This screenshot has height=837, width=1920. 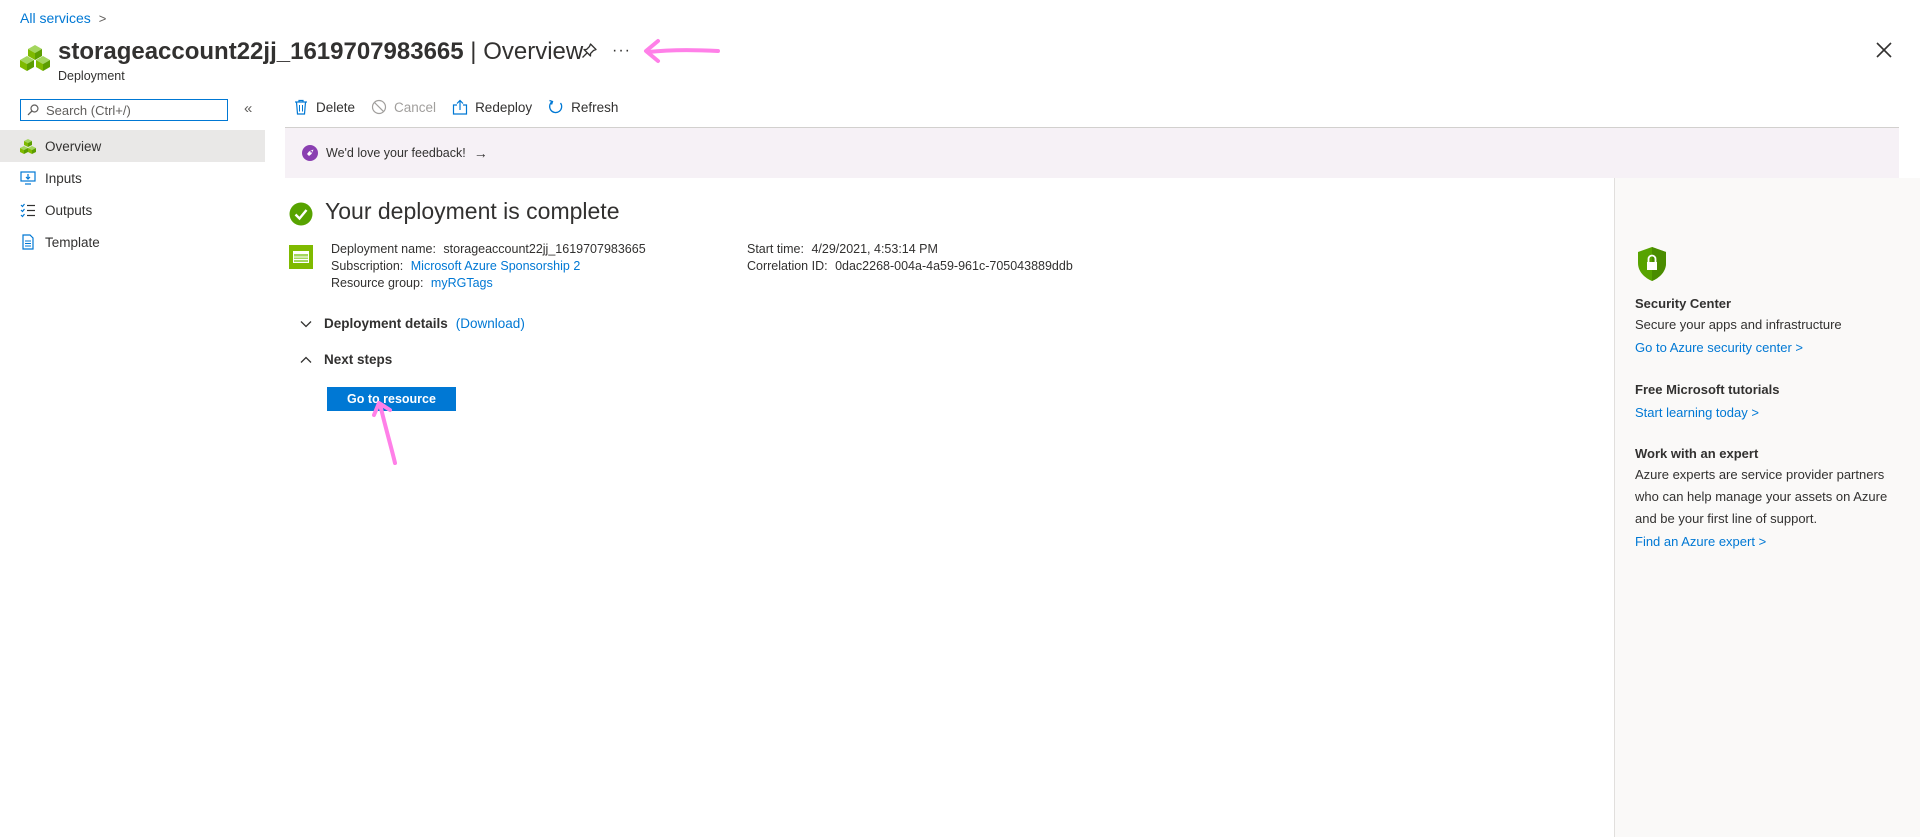 What do you see at coordinates (954, 266) in the screenshot?
I see `correlation-id-value: 0dac2268-004a-4a59-961c-705043889ddb` at bounding box center [954, 266].